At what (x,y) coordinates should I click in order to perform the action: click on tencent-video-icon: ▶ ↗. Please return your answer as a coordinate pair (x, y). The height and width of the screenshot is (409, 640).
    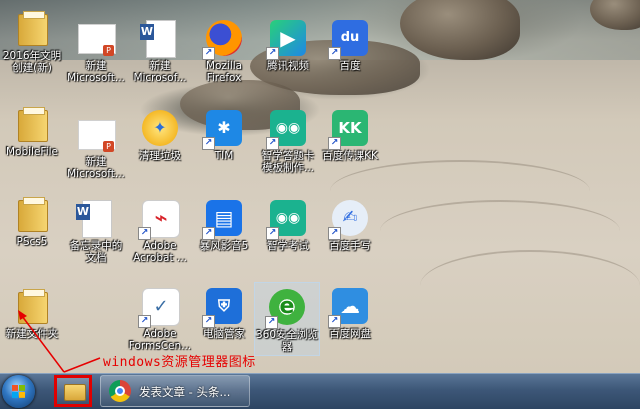
    Looking at the image, I should click on (287, 39).